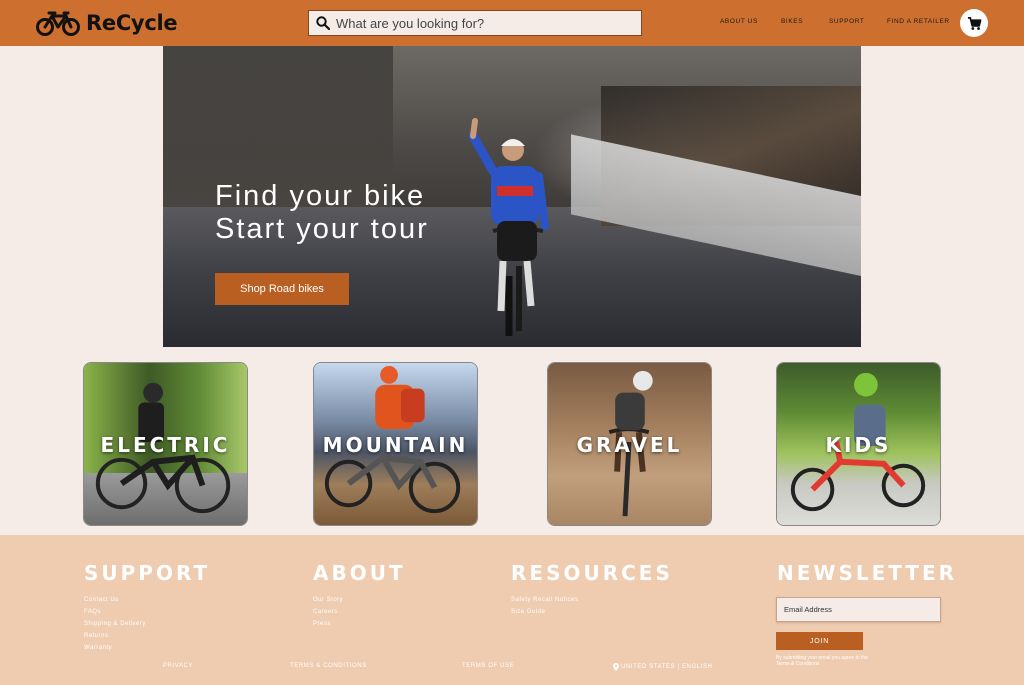 Image resolution: width=1024 pixels, height=685 pixels. I want to click on category-label-kids: KIDS, so click(858, 445).